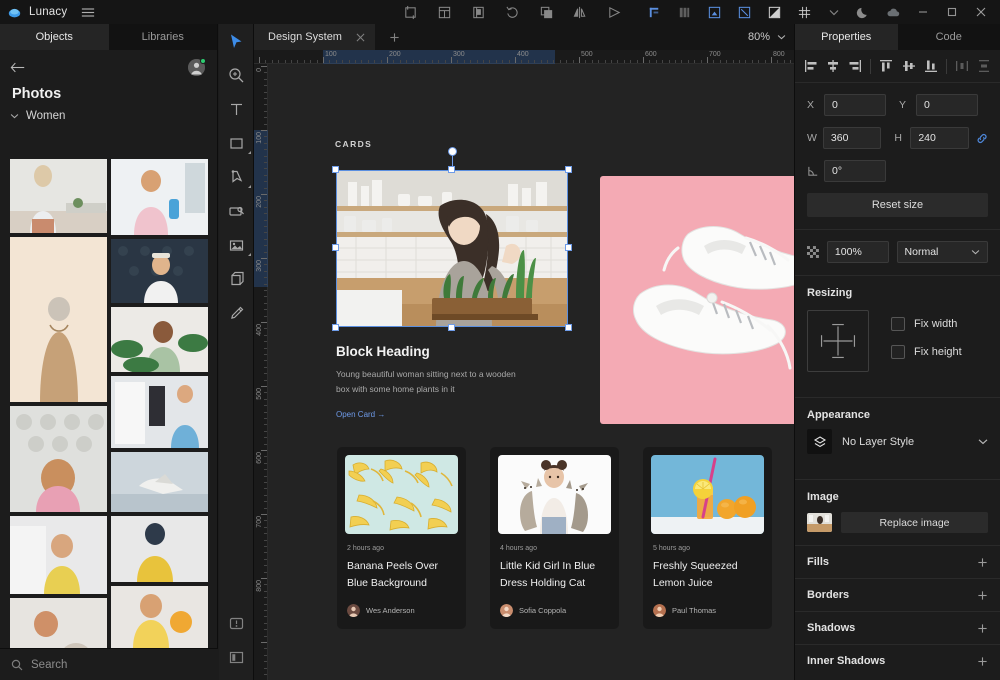 This screenshot has height=680, width=1000. I want to click on height-field: 240, so click(939, 138).